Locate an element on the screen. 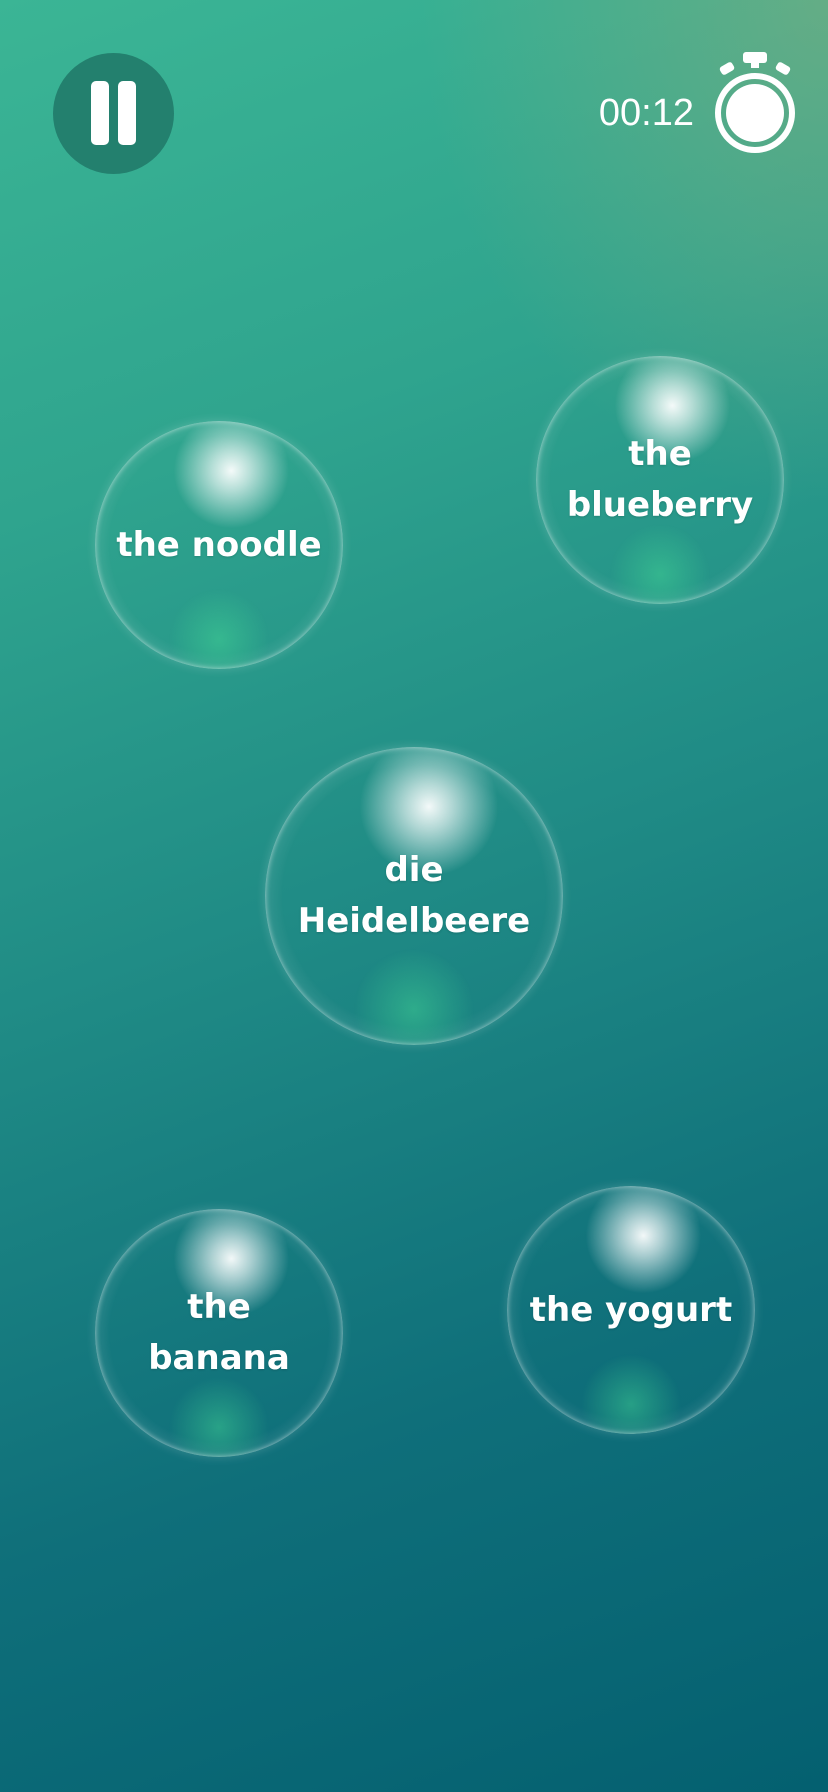 Image resolution: width=828 pixels, height=1792 pixels. pause-button is located at coordinates (113, 113).